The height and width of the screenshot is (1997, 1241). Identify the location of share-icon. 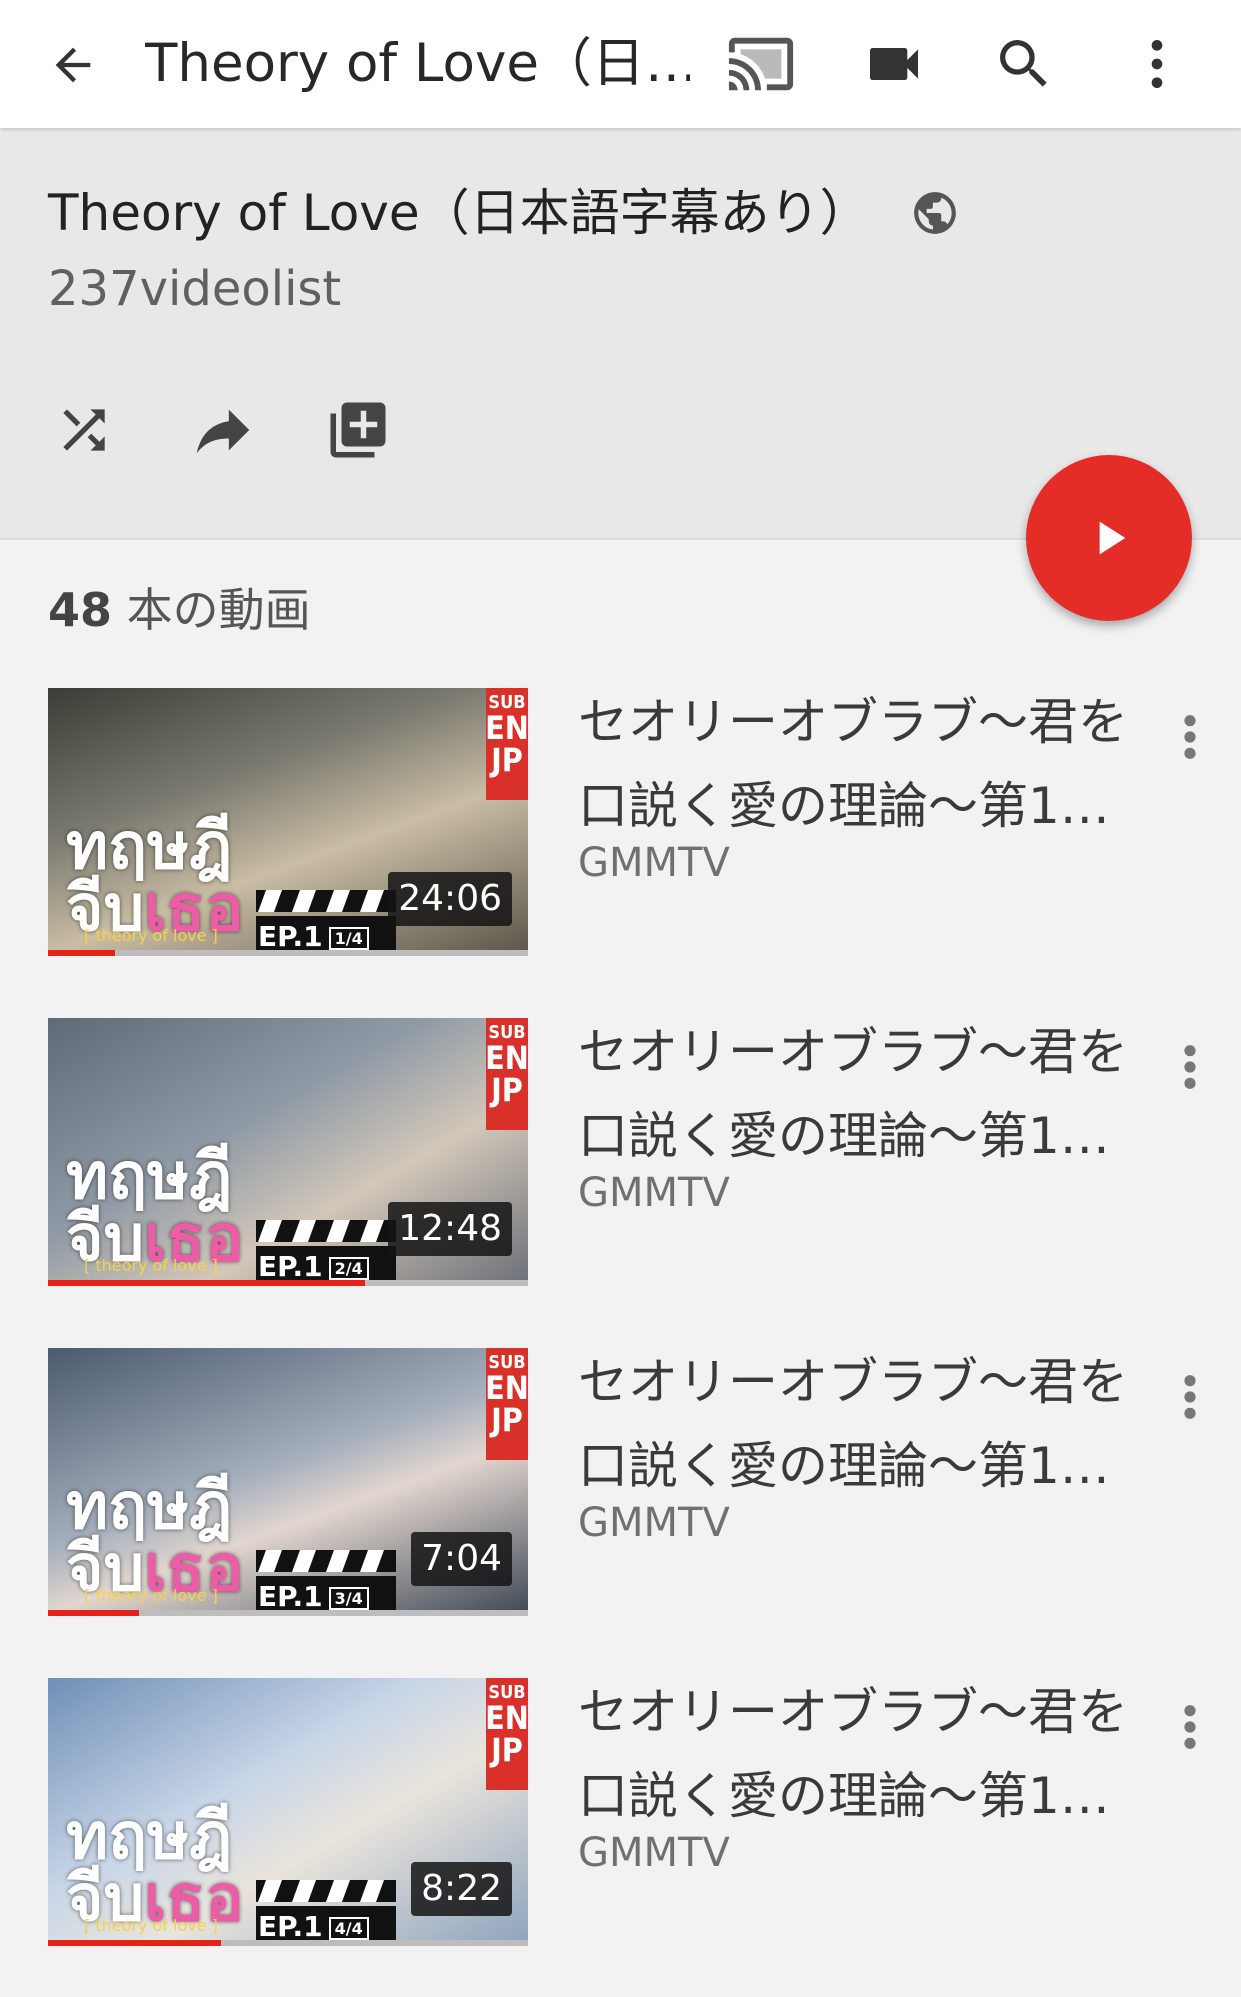
(223, 430).